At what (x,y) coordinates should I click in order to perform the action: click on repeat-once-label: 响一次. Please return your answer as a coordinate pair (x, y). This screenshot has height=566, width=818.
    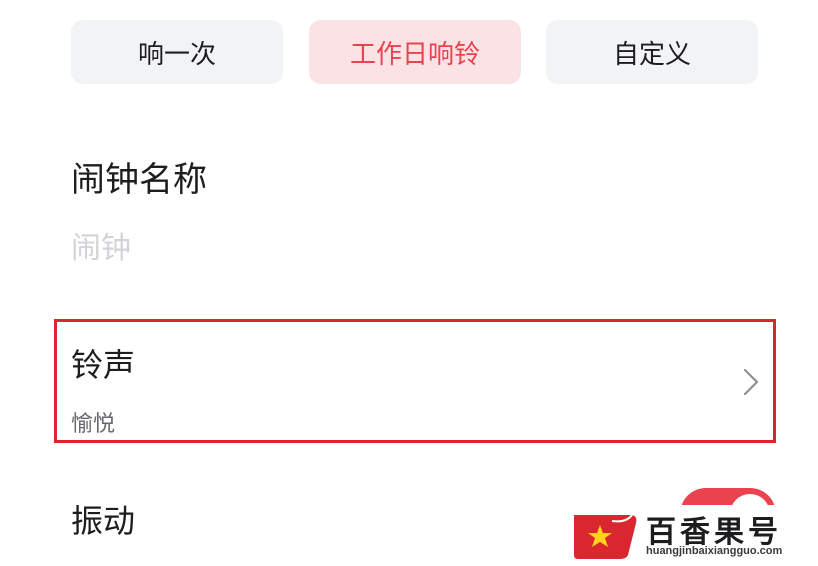
    Looking at the image, I should click on (176, 54).